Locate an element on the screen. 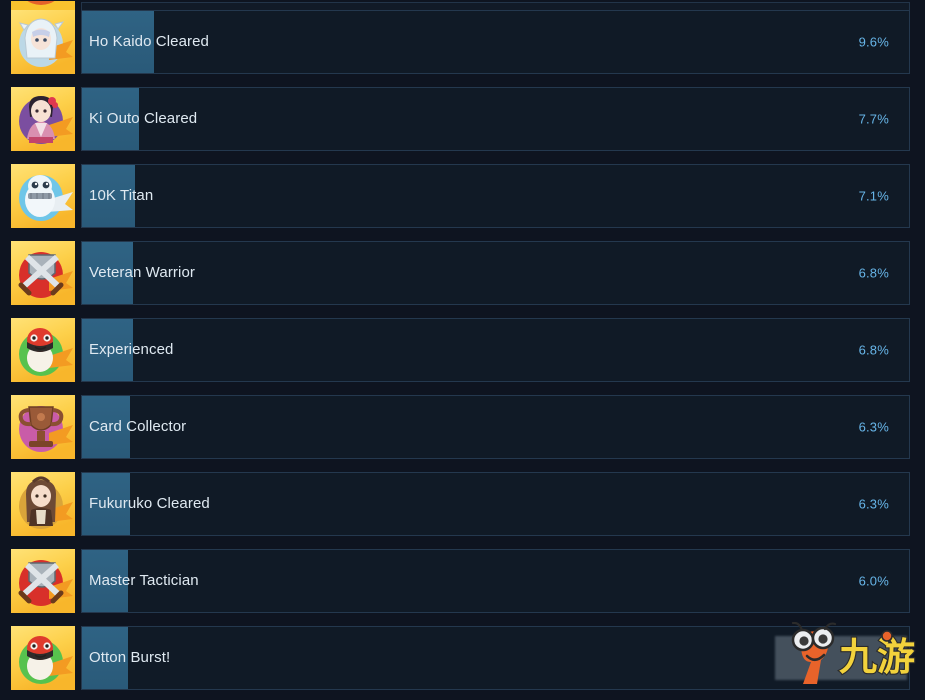 This screenshot has height=700, width=925. golden-trophy-cup-icon is located at coordinates (43, 427).